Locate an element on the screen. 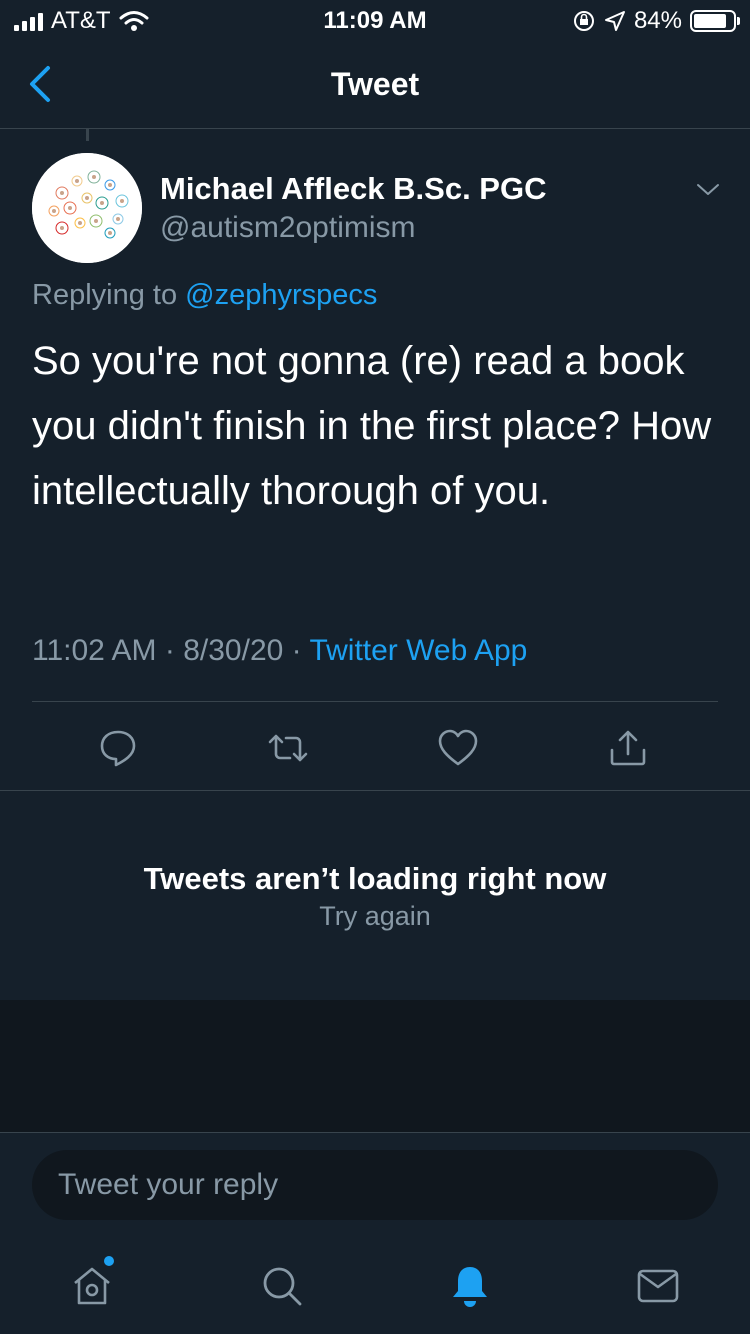 The height and width of the screenshot is (1334, 750). battery-percent: 84% is located at coordinates (657, 20).